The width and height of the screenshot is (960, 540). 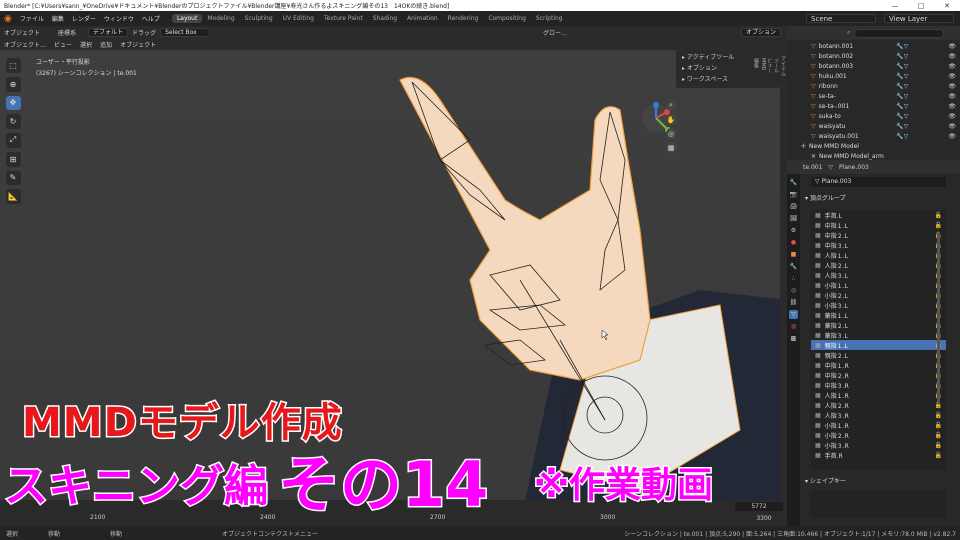 What do you see at coordinates (878, 295) in the screenshot?
I see `vertex-group-row: ▦小指２.L🔓` at bounding box center [878, 295].